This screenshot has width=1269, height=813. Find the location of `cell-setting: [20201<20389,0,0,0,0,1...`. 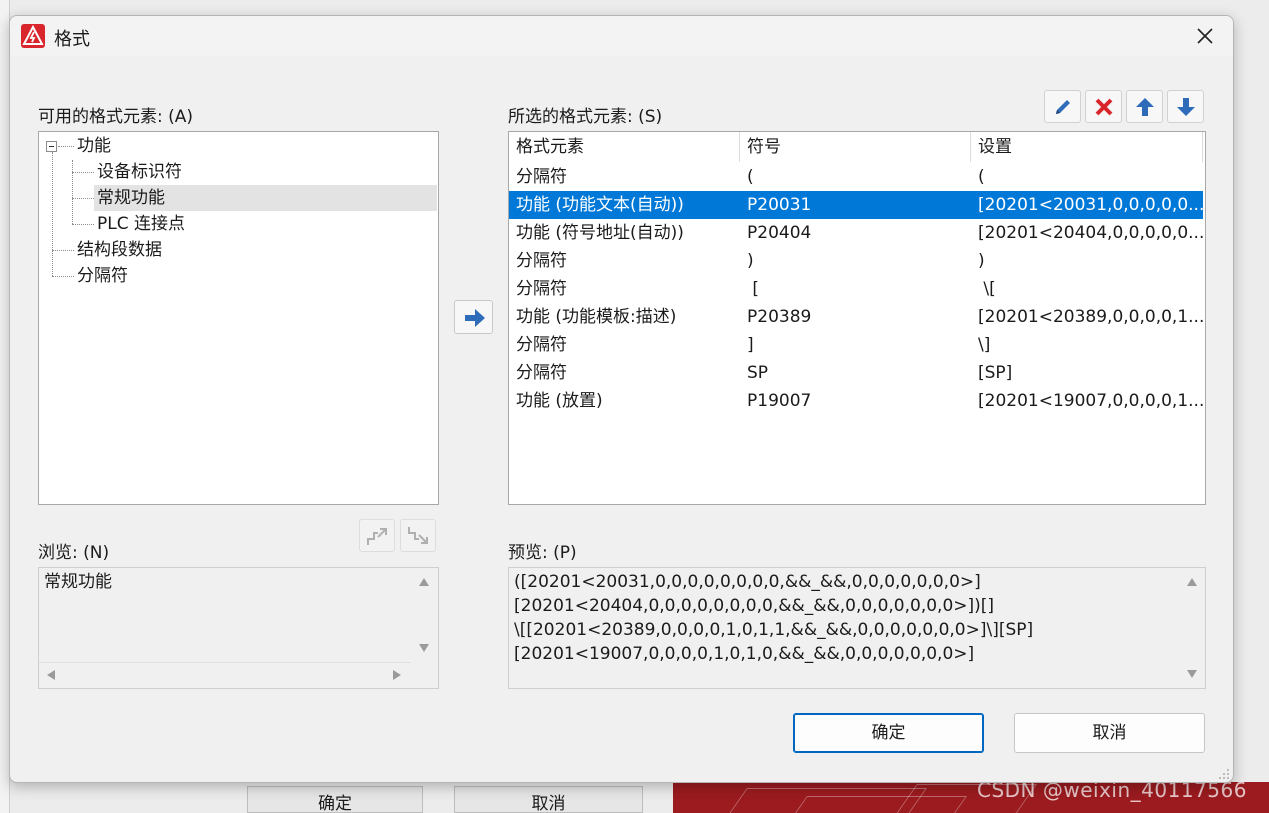

cell-setting: [20201<20389,0,0,0,0,1... is located at coordinates (1090, 317).